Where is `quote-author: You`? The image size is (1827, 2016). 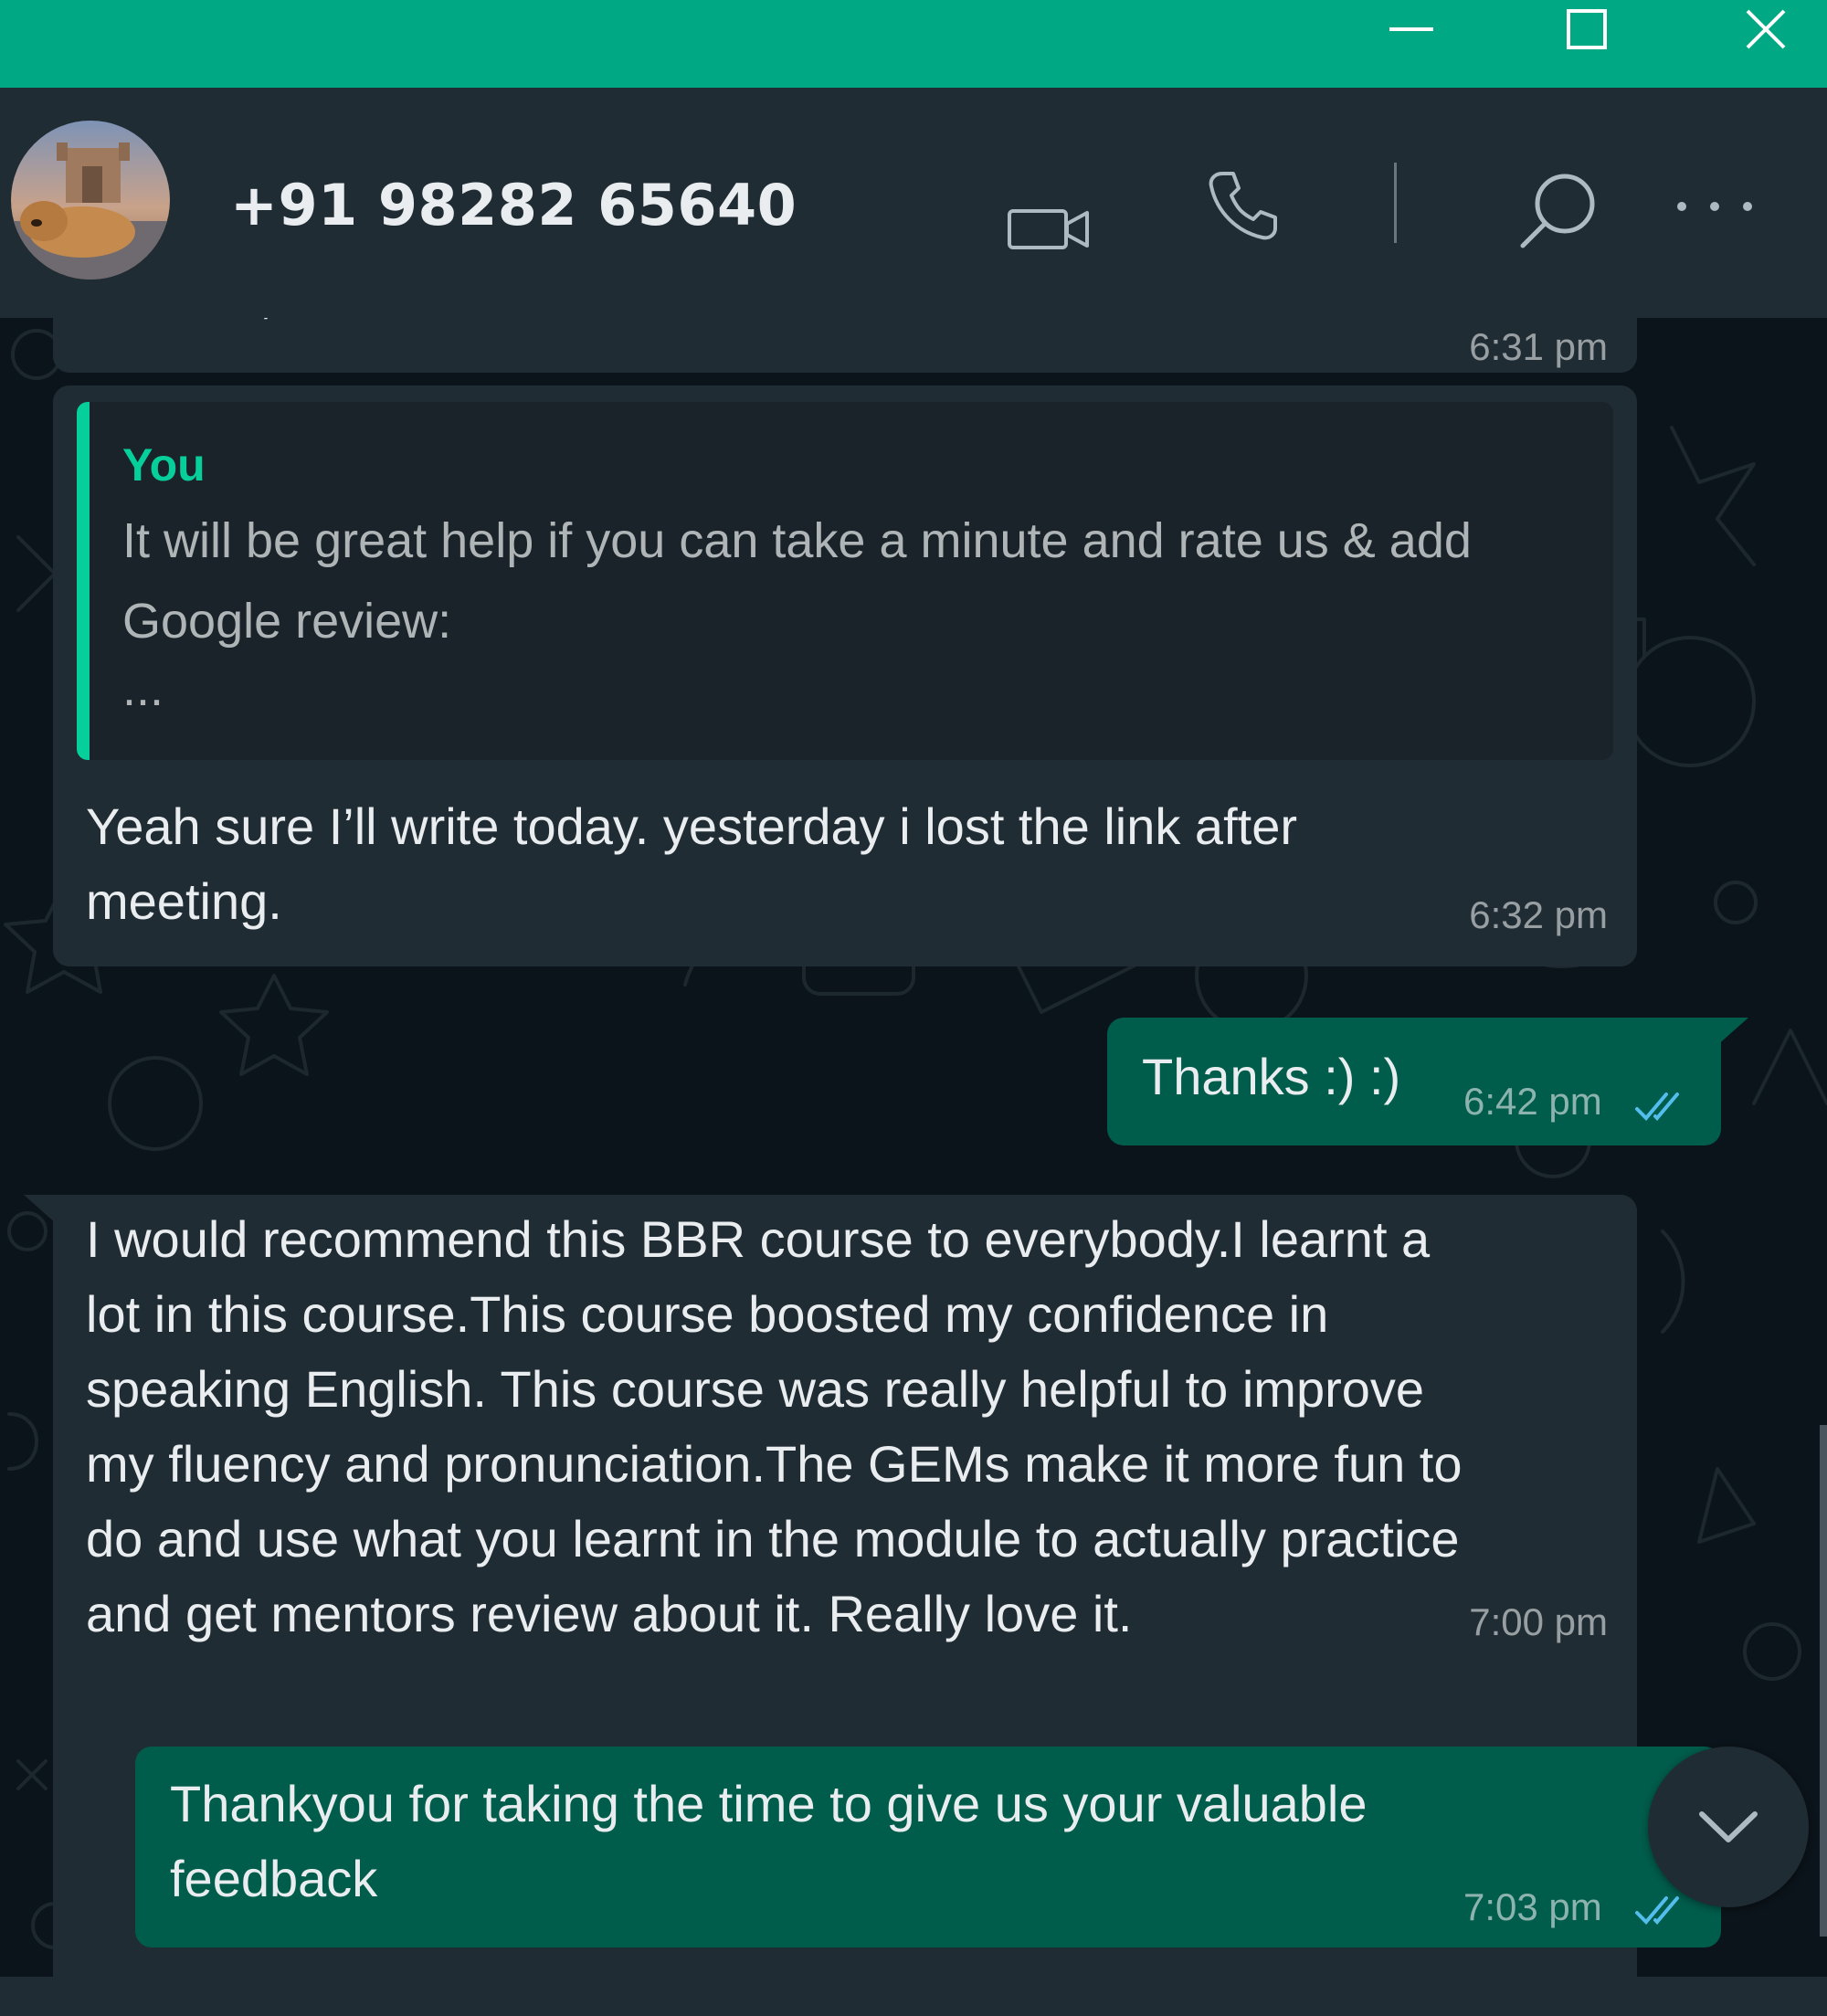 quote-author: You is located at coordinates (164, 465).